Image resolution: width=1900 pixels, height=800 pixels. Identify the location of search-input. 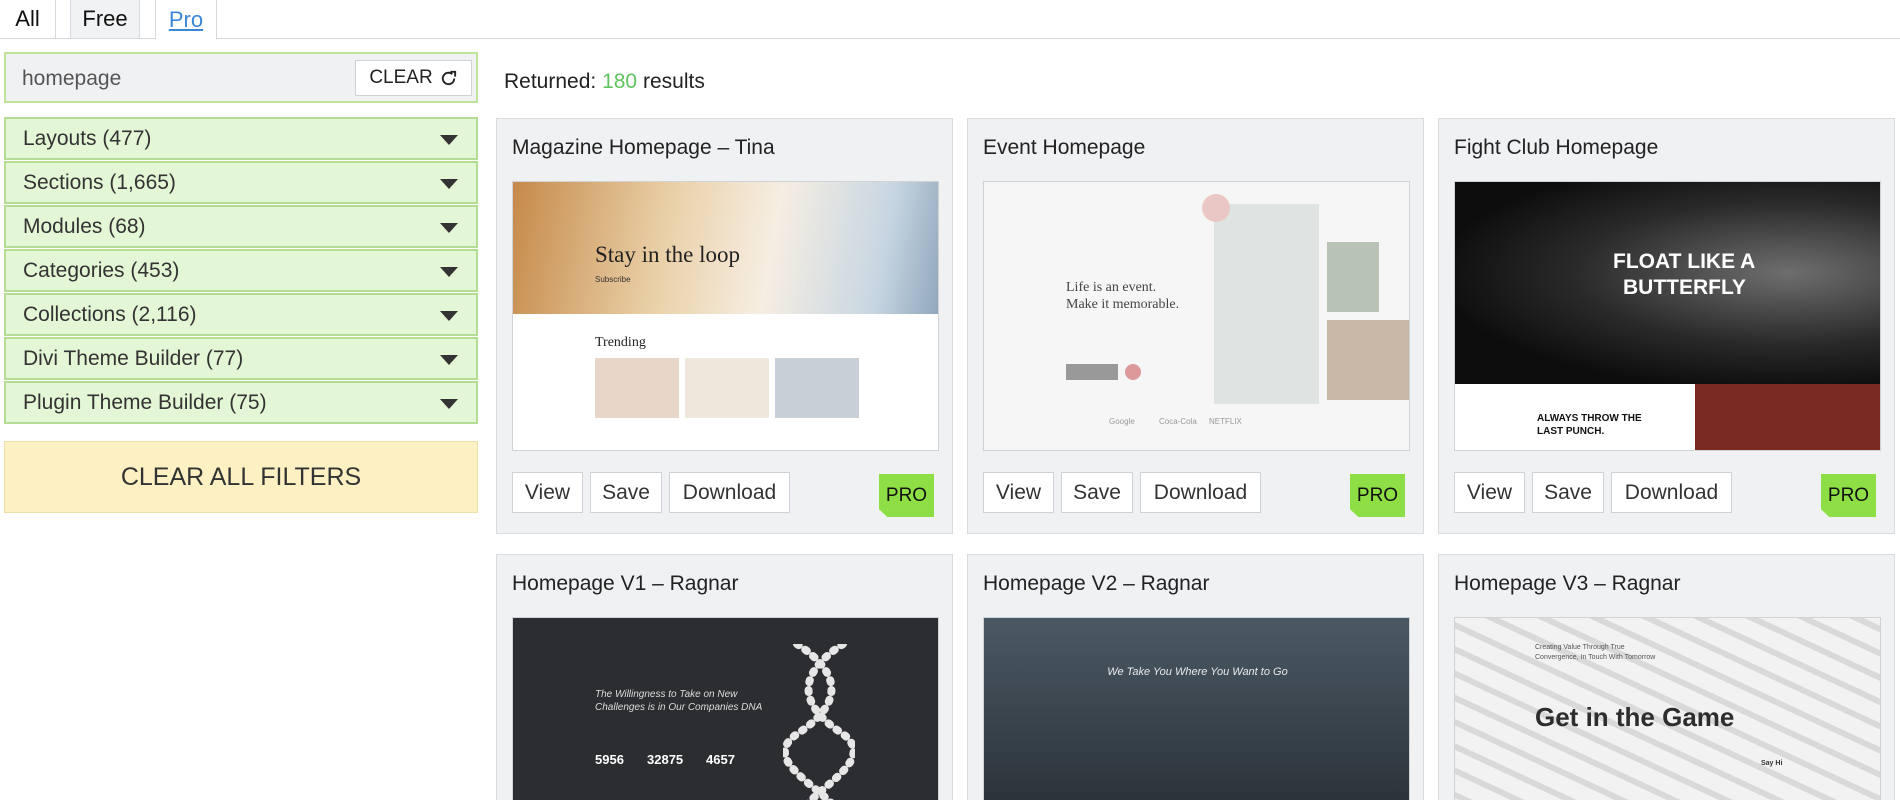
(182, 79).